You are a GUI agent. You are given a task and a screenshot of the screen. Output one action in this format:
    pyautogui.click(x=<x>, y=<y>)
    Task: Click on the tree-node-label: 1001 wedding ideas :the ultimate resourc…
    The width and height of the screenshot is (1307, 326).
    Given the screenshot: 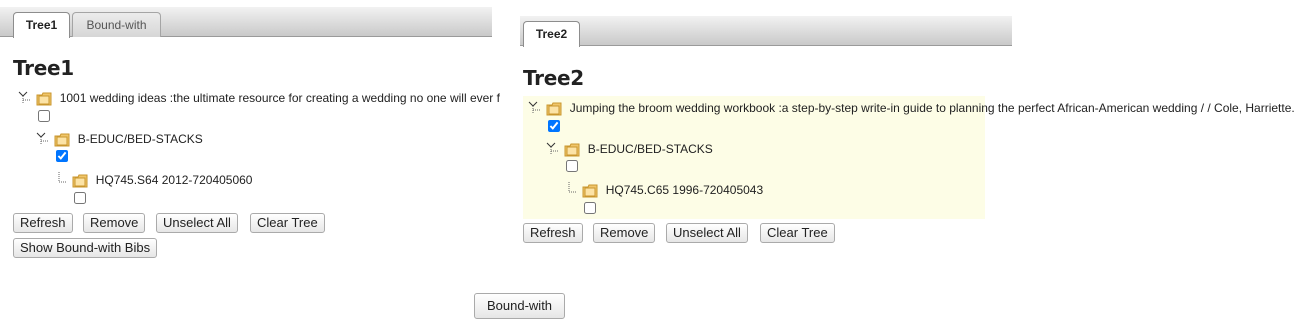 What is the action you would take?
    pyautogui.click(x=280, y=98)
    